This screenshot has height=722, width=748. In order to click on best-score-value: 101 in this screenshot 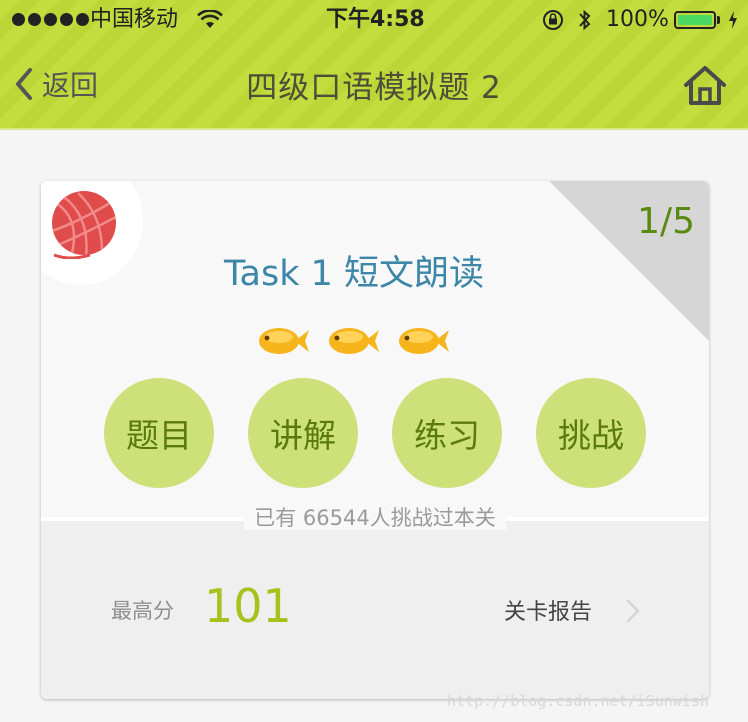, I will do `click(248, 606)`.